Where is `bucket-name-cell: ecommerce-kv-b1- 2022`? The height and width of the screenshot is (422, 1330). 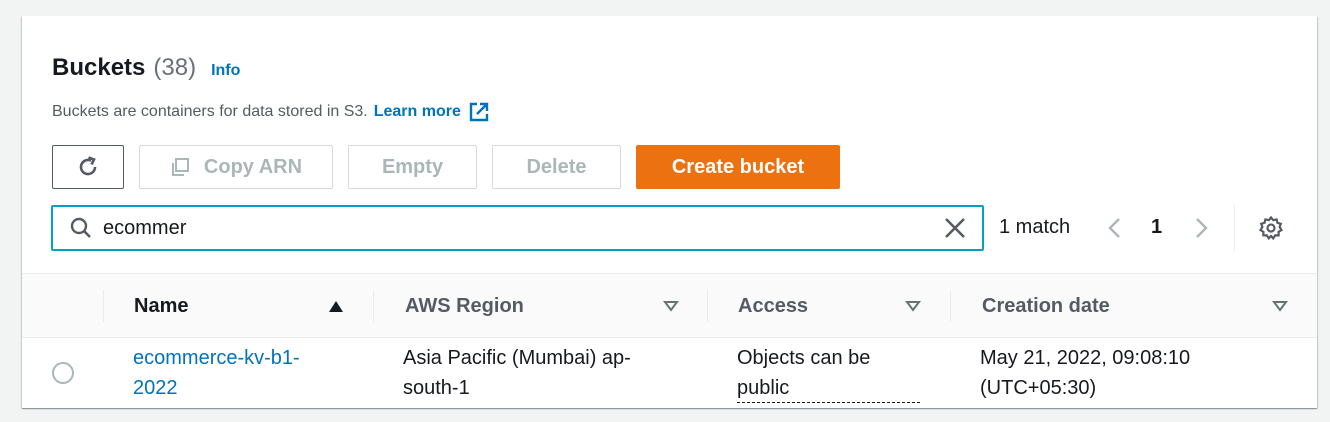
bucket-name-cell: ecommerce-kv-b1- 2022 is located at coordinates (248, 373).